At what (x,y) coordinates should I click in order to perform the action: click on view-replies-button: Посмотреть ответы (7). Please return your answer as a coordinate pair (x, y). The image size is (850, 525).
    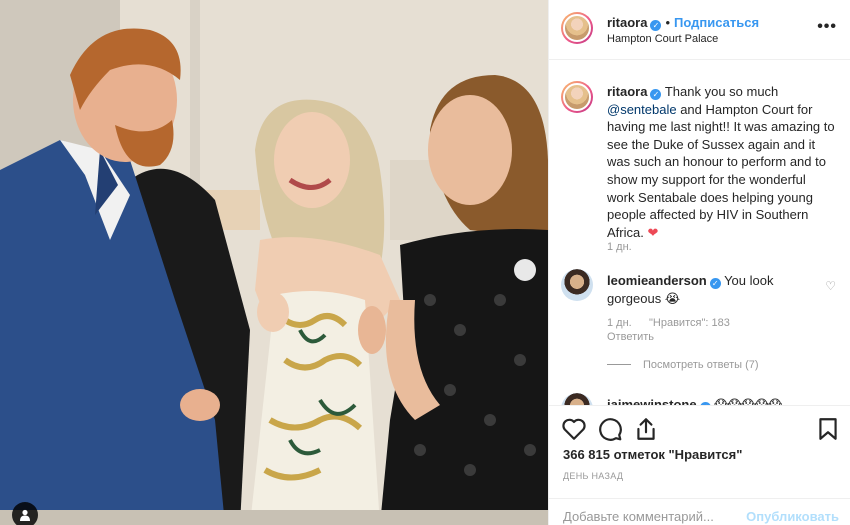
    Looking at the image, I should click on (683, 365).